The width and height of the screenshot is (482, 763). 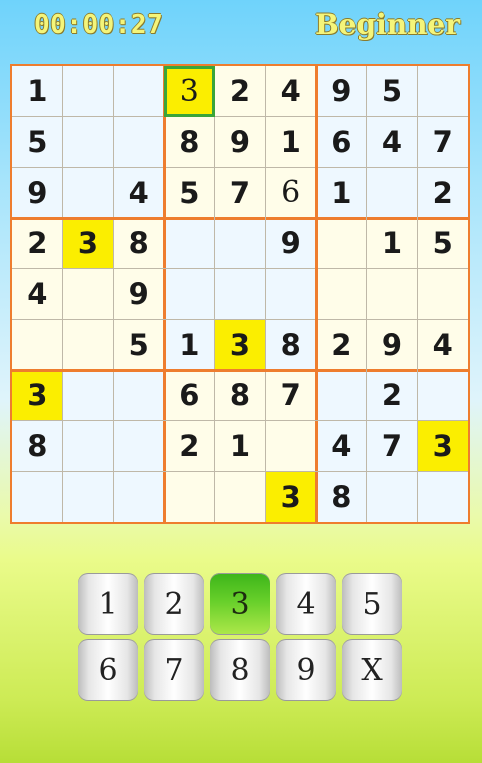 What do you see at coordinates (99, 25) in the screenshot?
I see `timer: 00:00:27` at bounding box center [99, 25].